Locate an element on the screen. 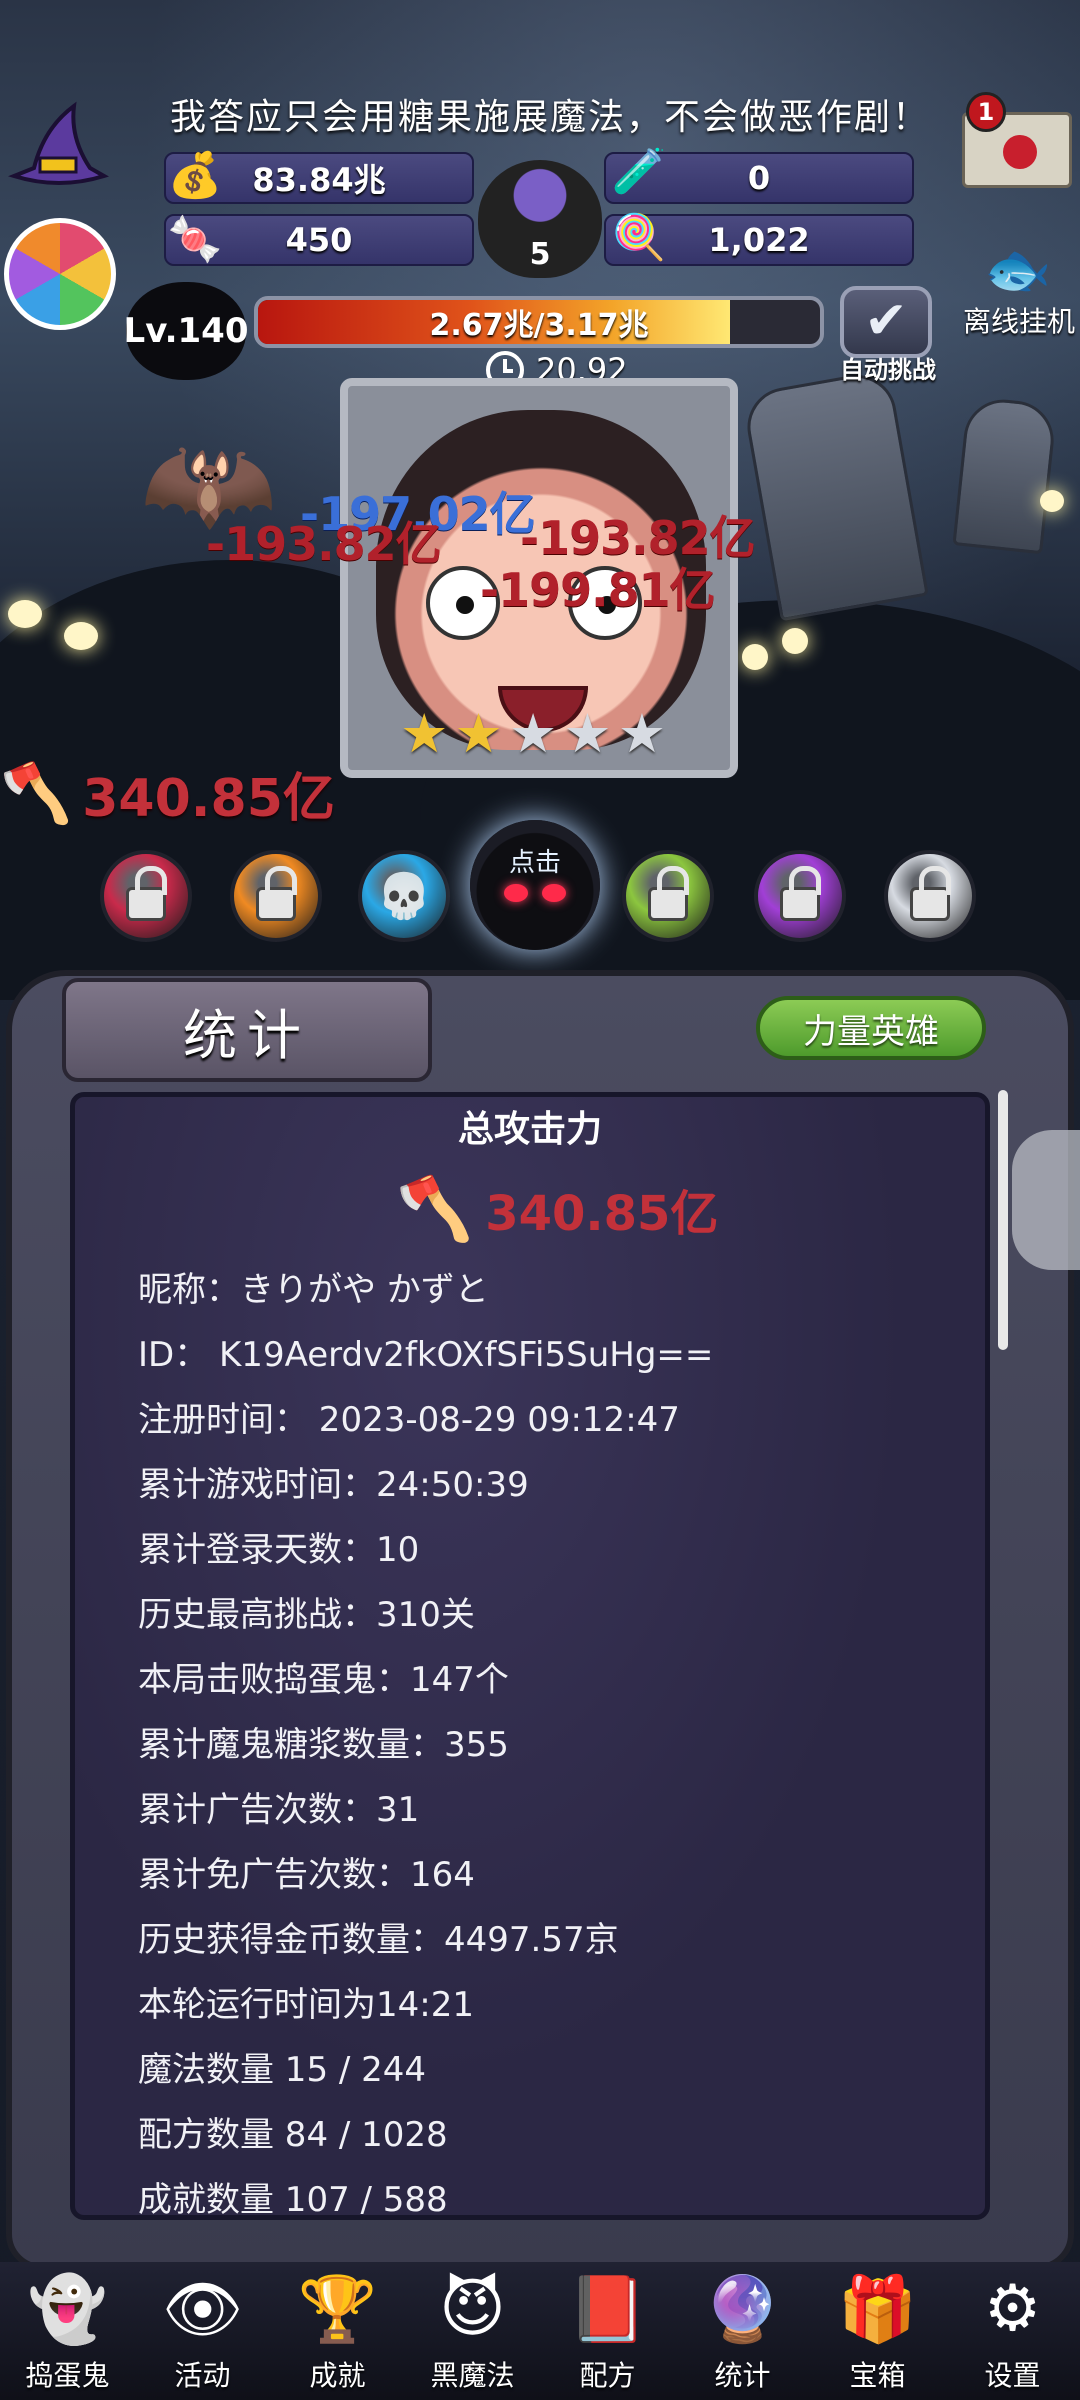  stat-login-days: 累计登录天数：10 is located at coordinates (279, 1550).